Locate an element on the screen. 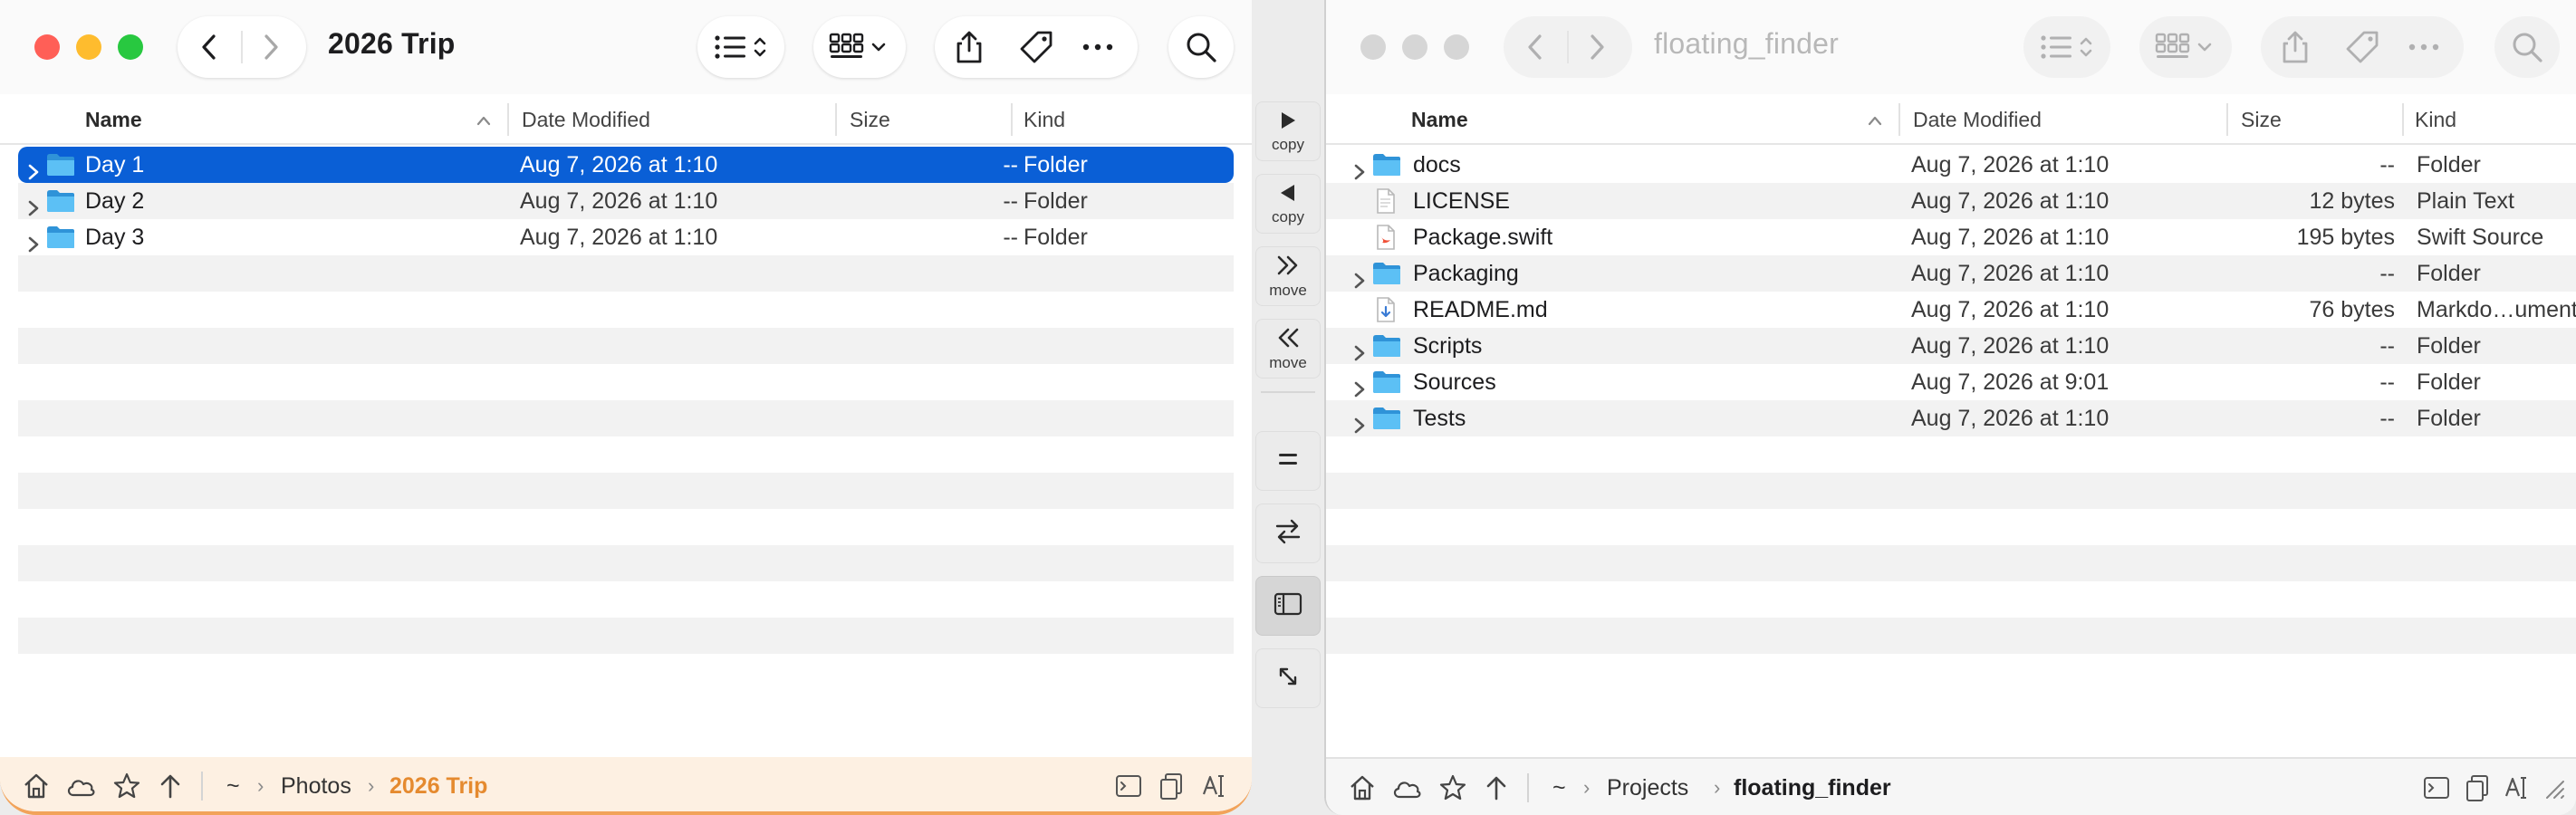 The height and width of the screenshot is (815, 2576). copy-right-label: copy is located at coordinates (1288, 144).